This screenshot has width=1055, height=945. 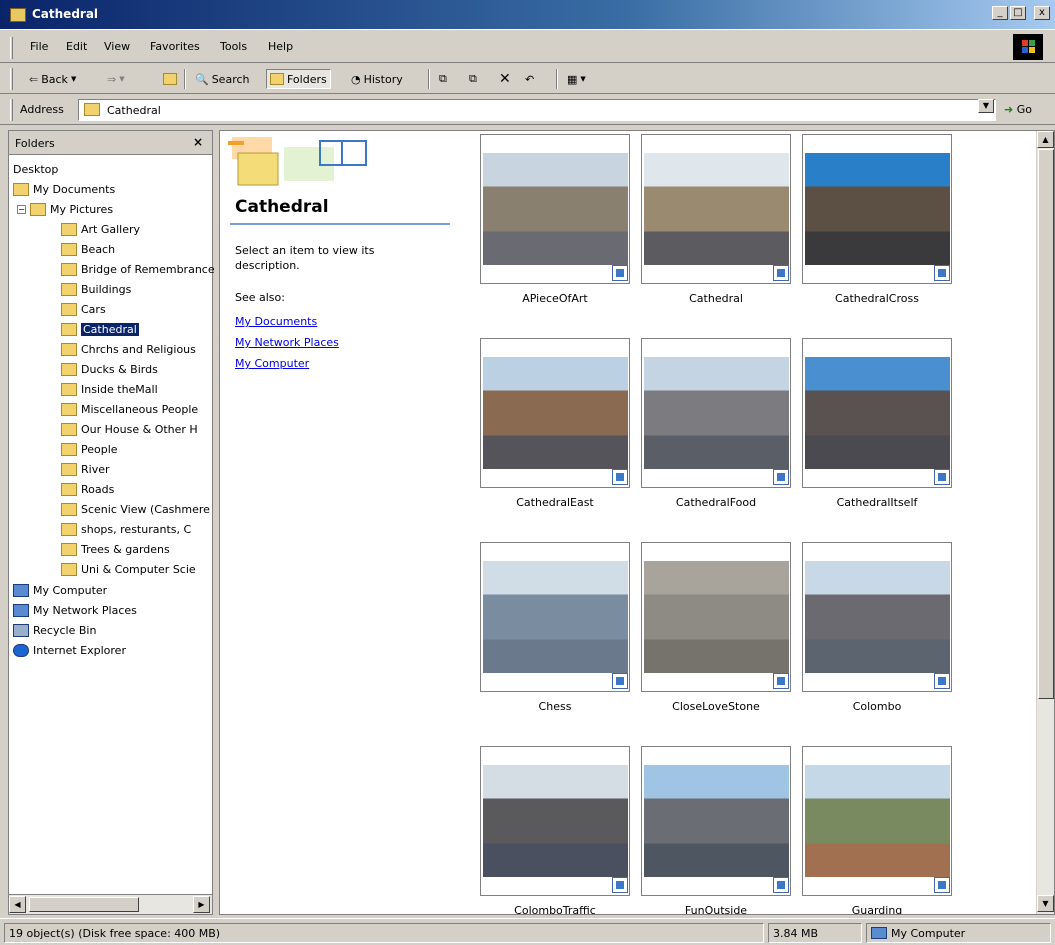 What do you see at coordinates (198, 142) in the screenshot?
I see `folders-close-button: ×` at bounding box center [198, 142].